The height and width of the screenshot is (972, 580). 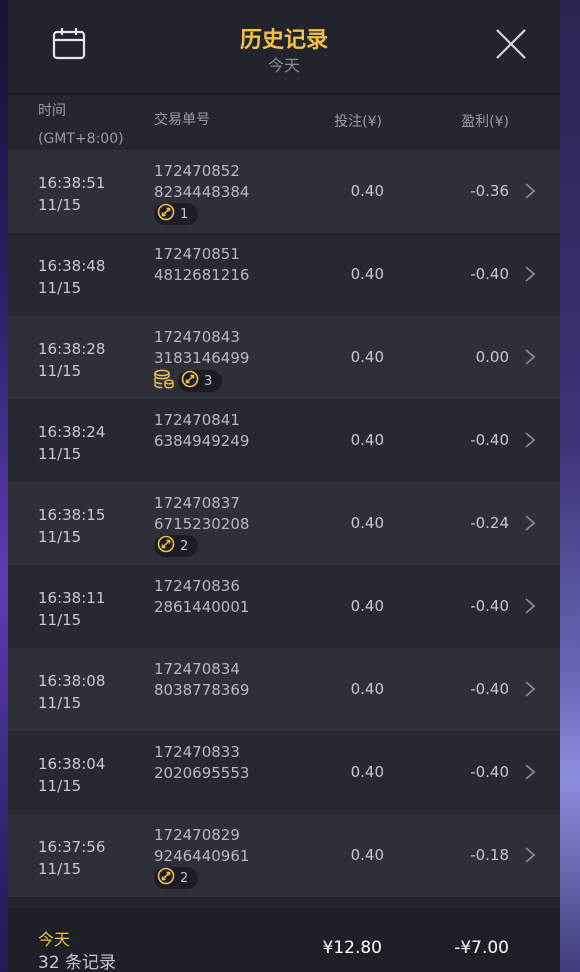 I want to click on row-transaction-id: 172470836 2861440001, so click(x=201, y=597).